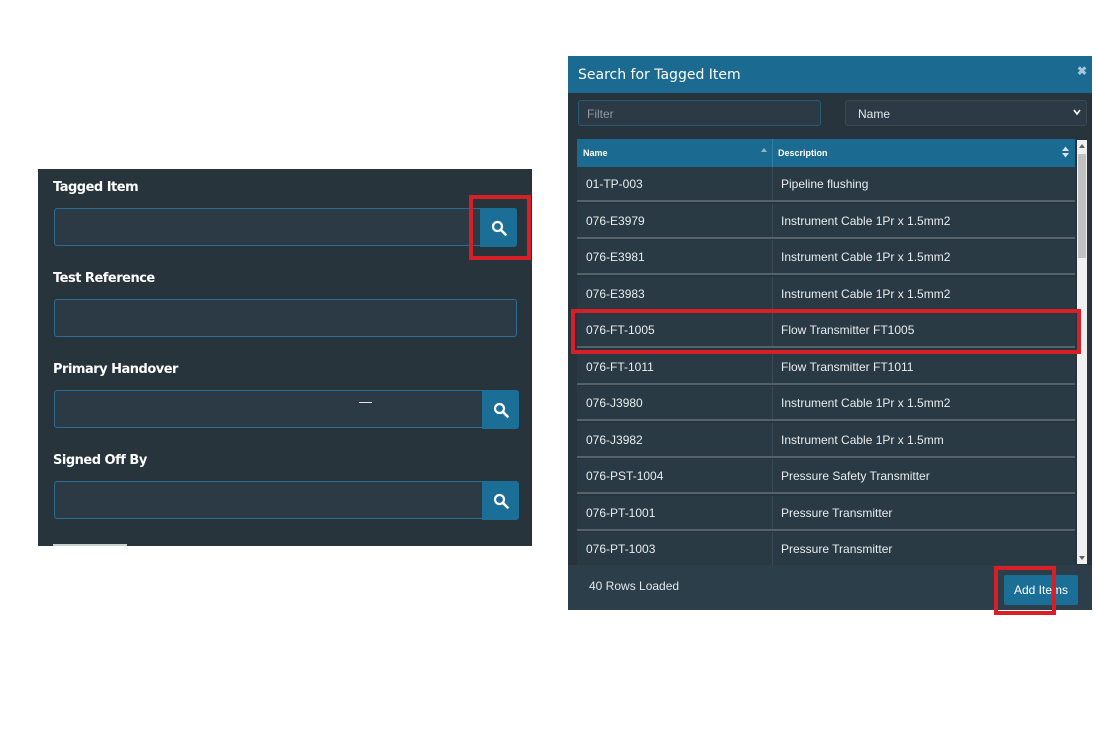 The width and height of the screenshot is (1096, 743). What do you see at coordinates (847, 366) in the screenshot?
I see `cell-description: Flow Transmitter FT1011` at bounding box center [847, 366].